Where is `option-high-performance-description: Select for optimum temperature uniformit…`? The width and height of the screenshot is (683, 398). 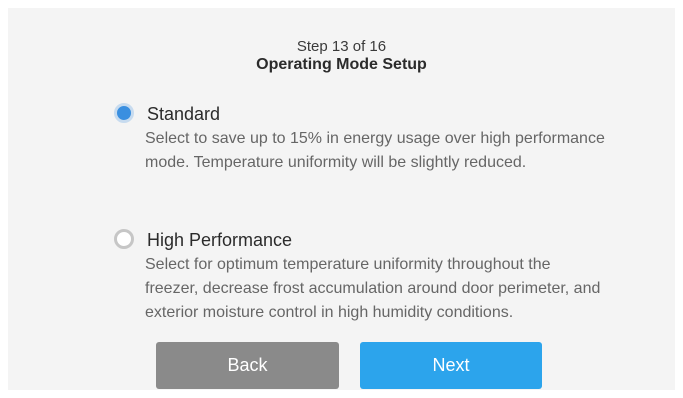
option-high-performance-description: Select for optimum temperature uniformit… is located at coordinates (373, 288).